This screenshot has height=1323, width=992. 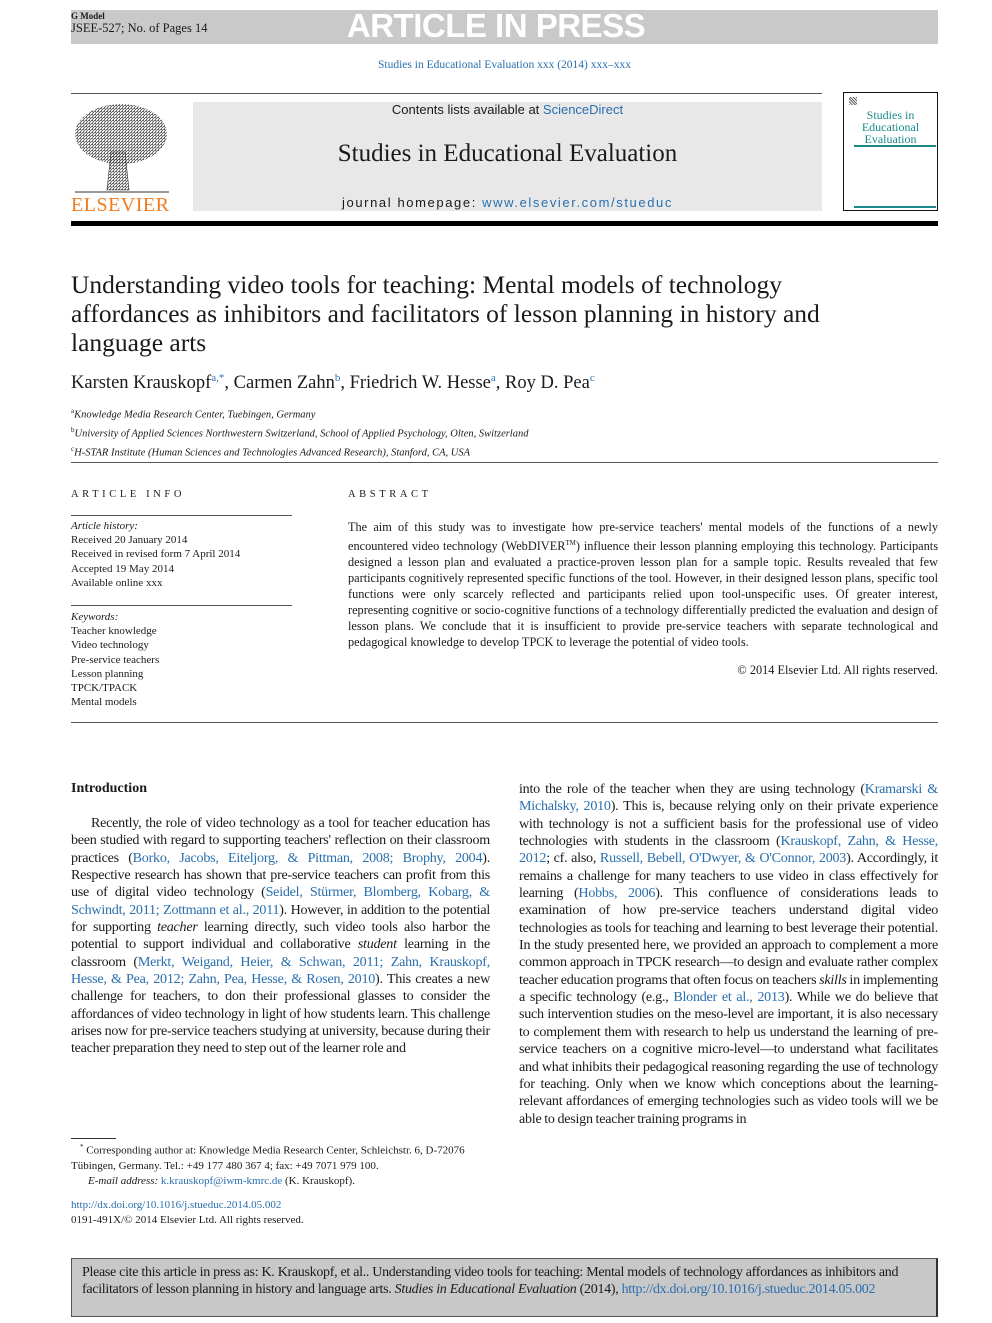 I want to click on history-item: Received in revised form 7 April 2014, so click(x=156, y=554).